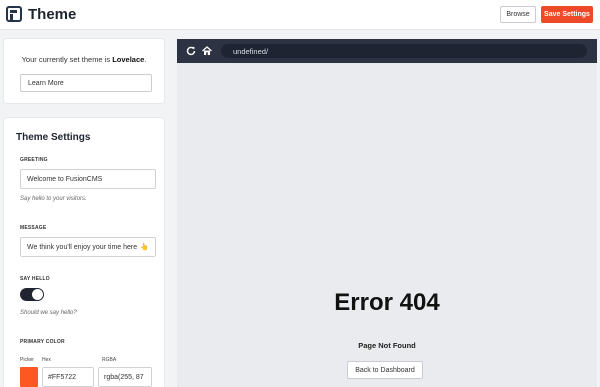 This screenshot has height=387, width=600. I want to click on message-value: We think you'll enjoy your time here, so click(82, 247).